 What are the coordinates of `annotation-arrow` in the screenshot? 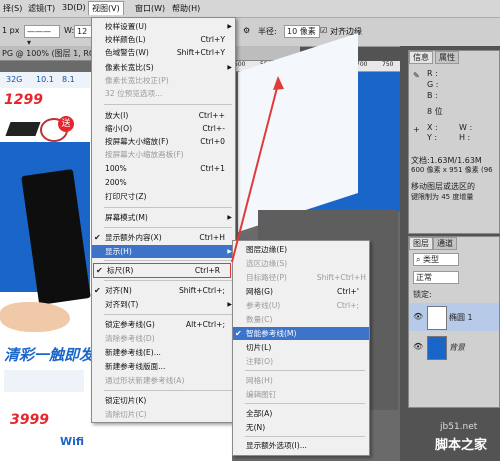 It's located at (257, 169).